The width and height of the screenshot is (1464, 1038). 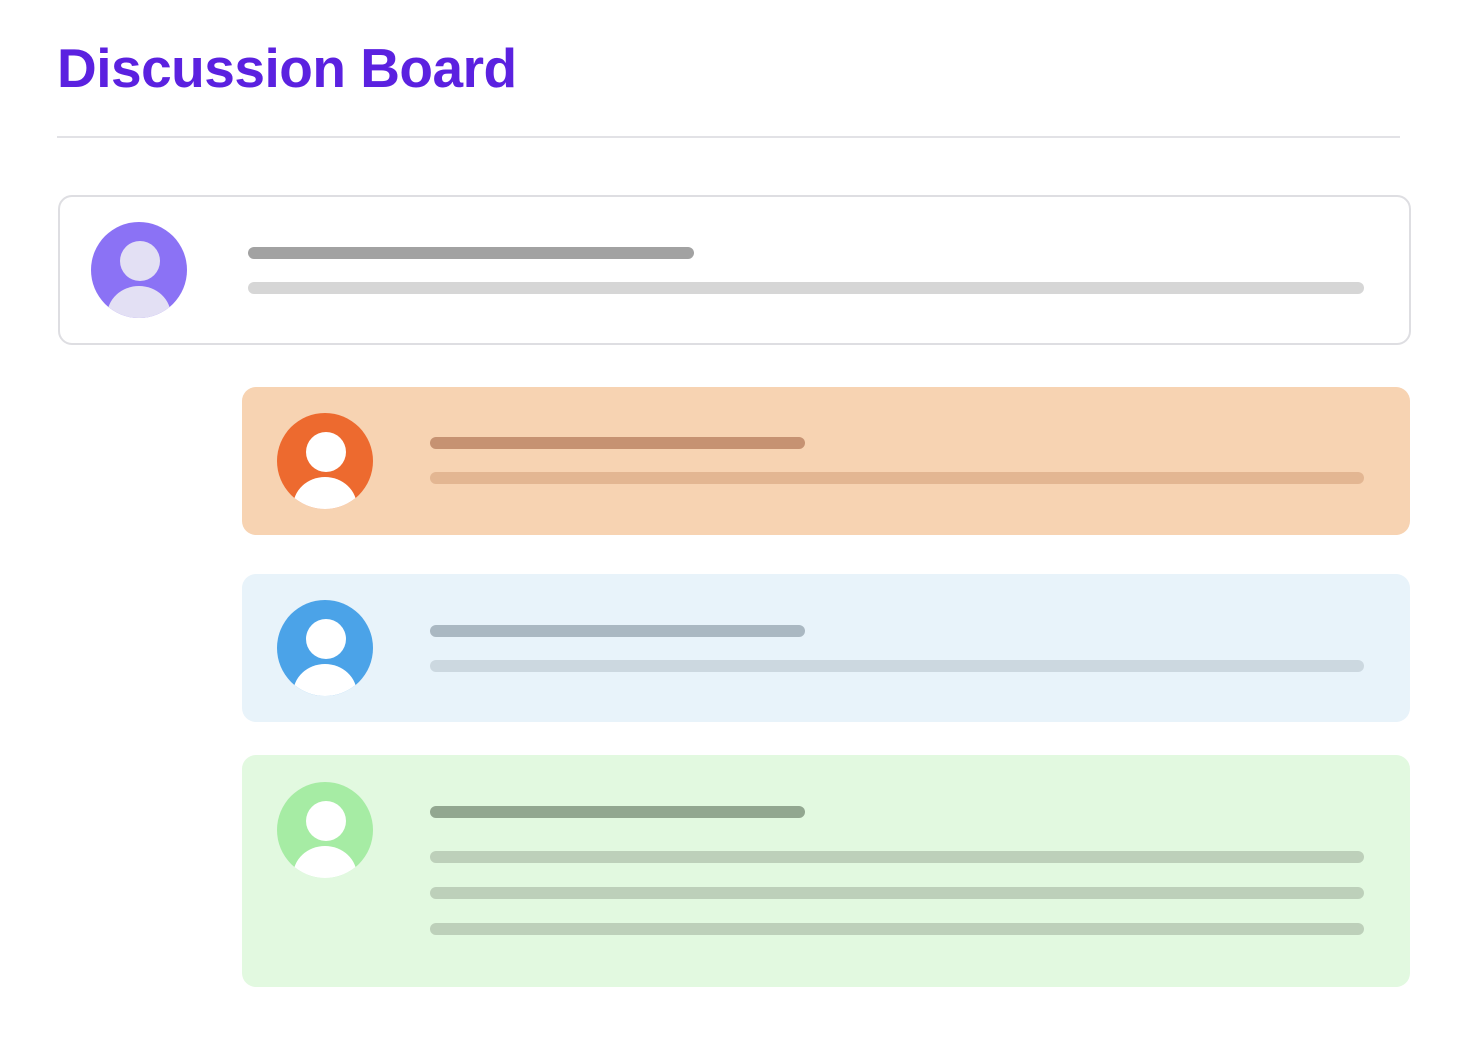 What do you see at coordinates (728, 137) in the screenshot?
I see `header-divider` at bounding box center [728, 137].